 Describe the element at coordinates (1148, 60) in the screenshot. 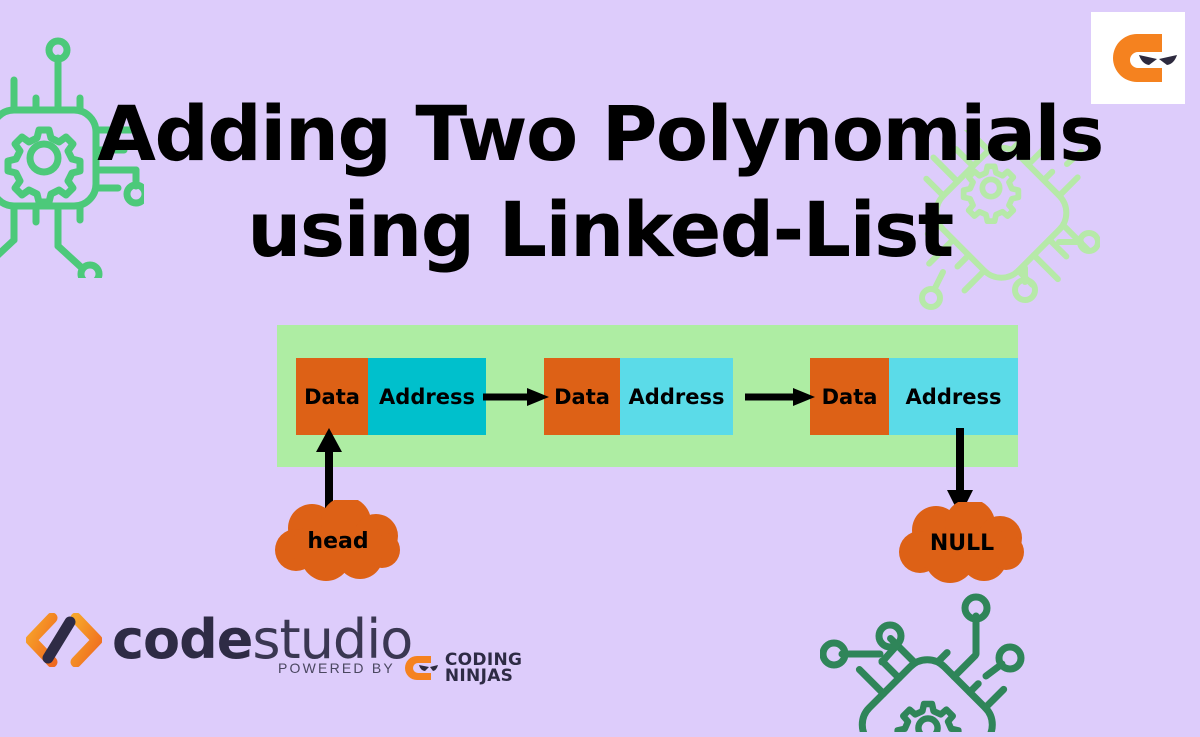

I see `ninja-eye-left` at that location.